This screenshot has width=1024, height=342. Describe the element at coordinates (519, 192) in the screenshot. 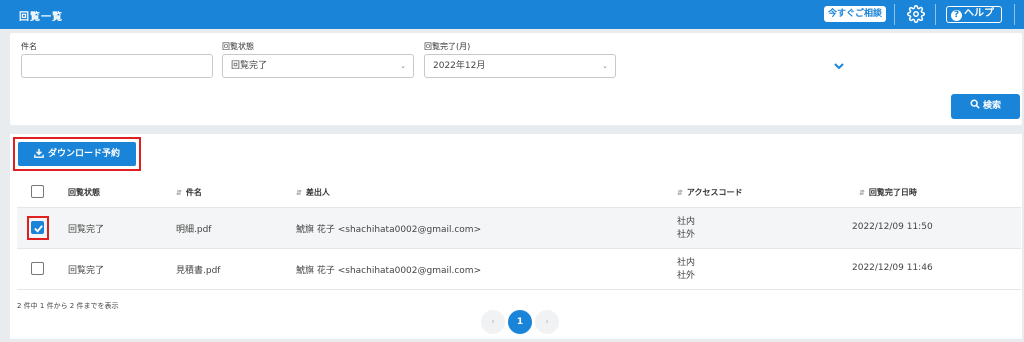

I see `table-header: 回覧状態 ⇵ 件名 ⇵ 差出人 ⇵ アクセスコード ⇵ 回覧完了日時` at that location.